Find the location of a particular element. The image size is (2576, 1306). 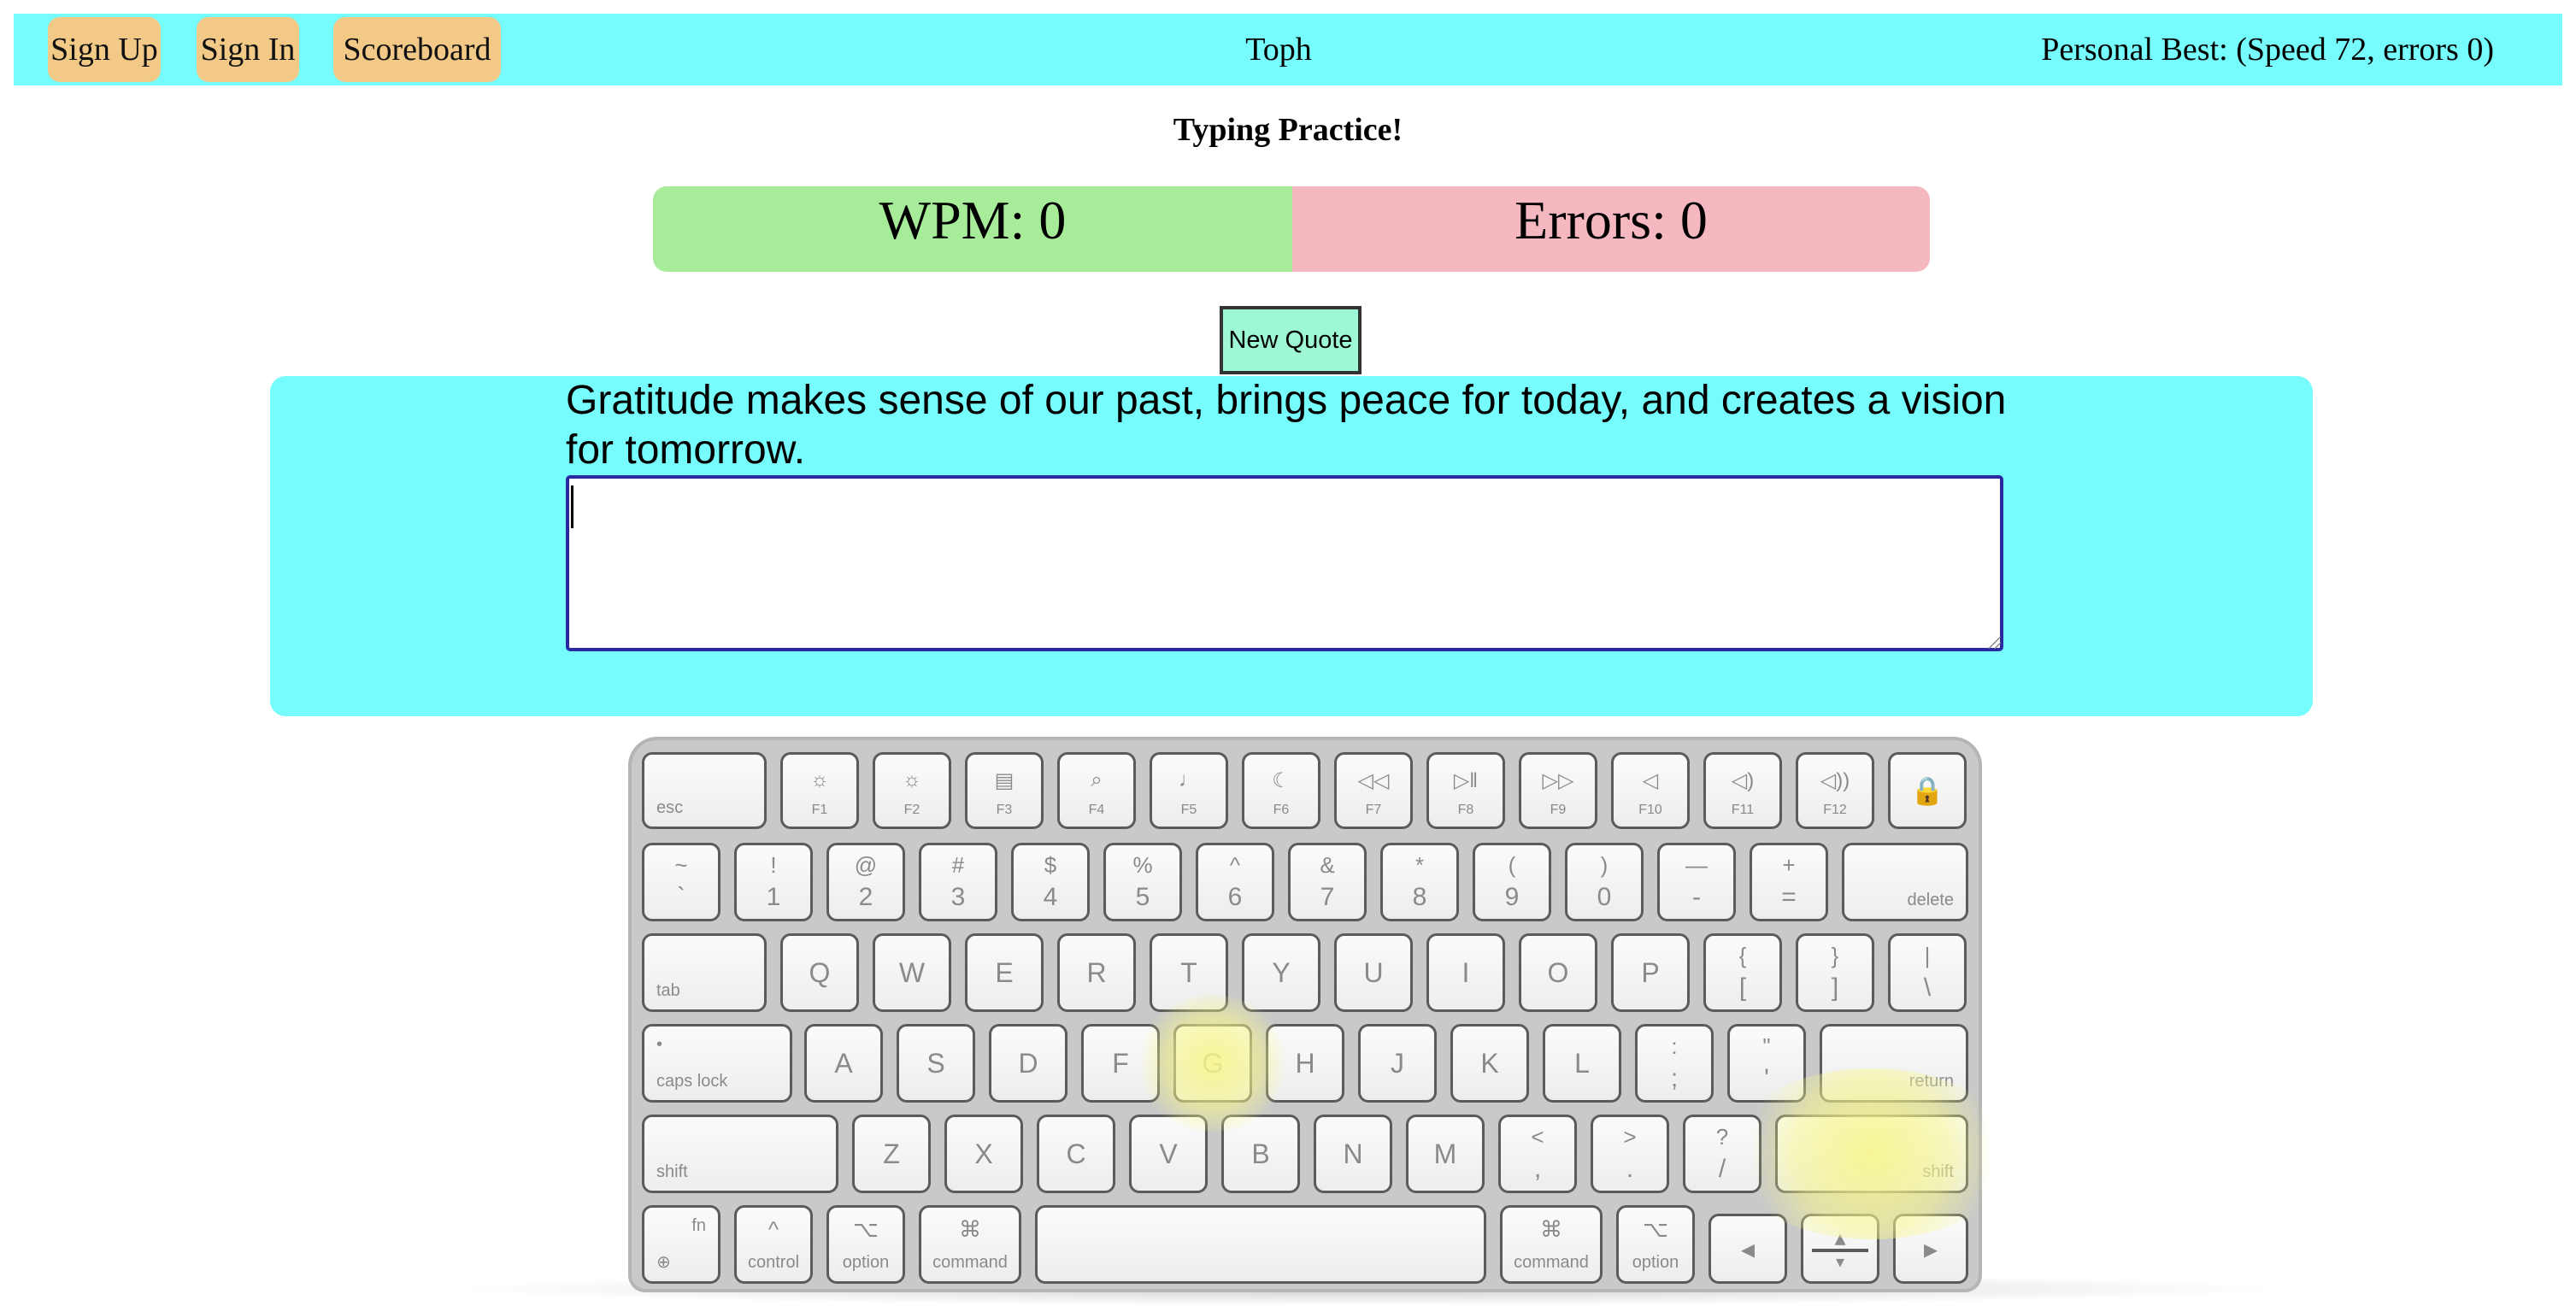

key-y-label: Y is located at coordinates (1281, 972).